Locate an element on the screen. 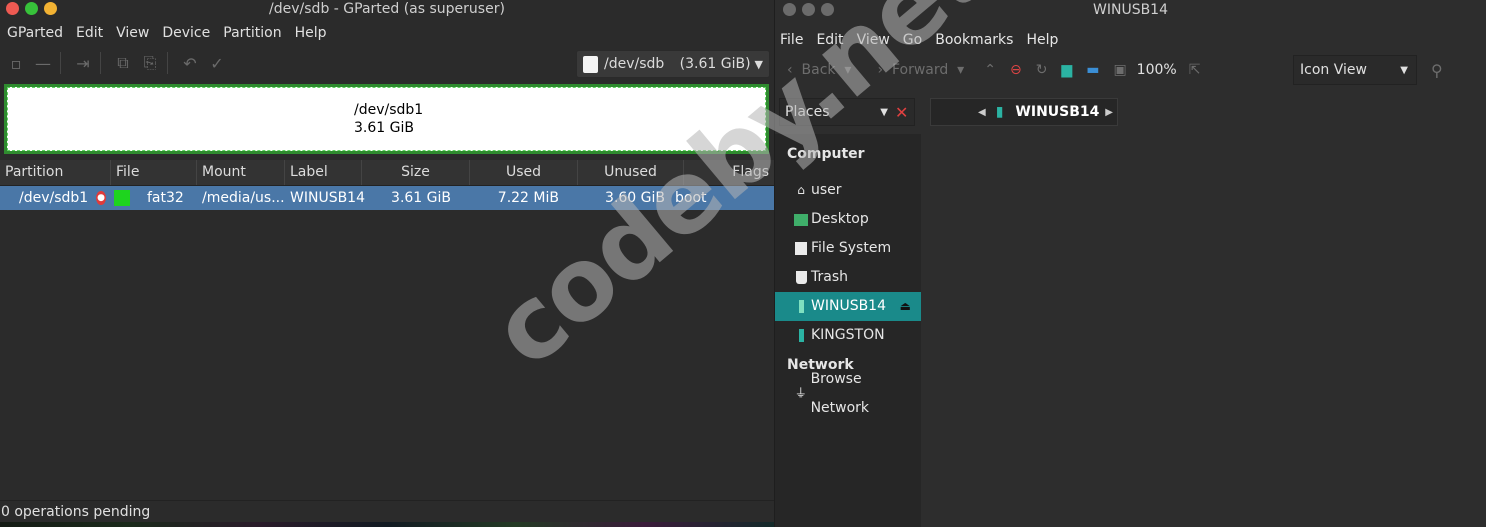 The image size is (1486, 527). sidebar-item-browse-network: ⏚ Browse Network is located at coordinates (848, 393).